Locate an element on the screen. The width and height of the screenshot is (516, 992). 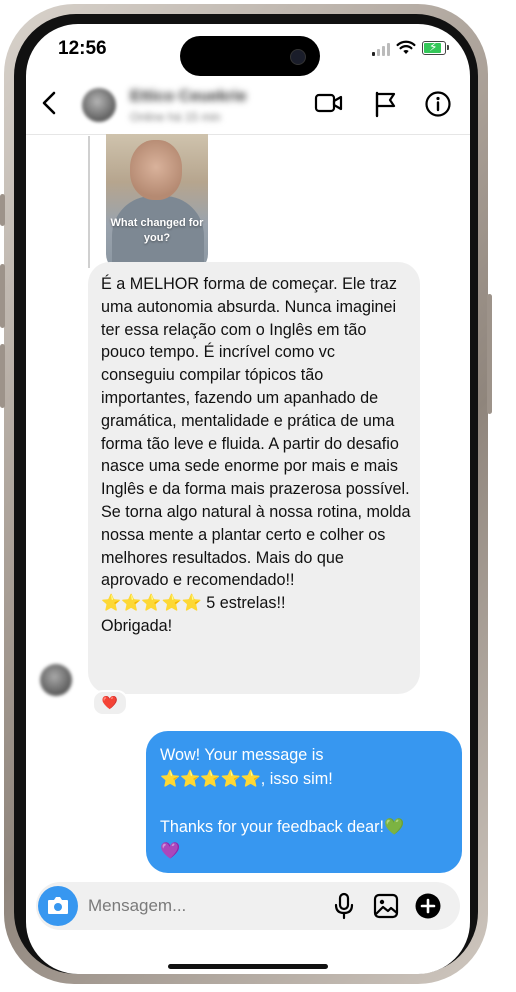
status-time: 12:56 is located at coordinates (82, 48).